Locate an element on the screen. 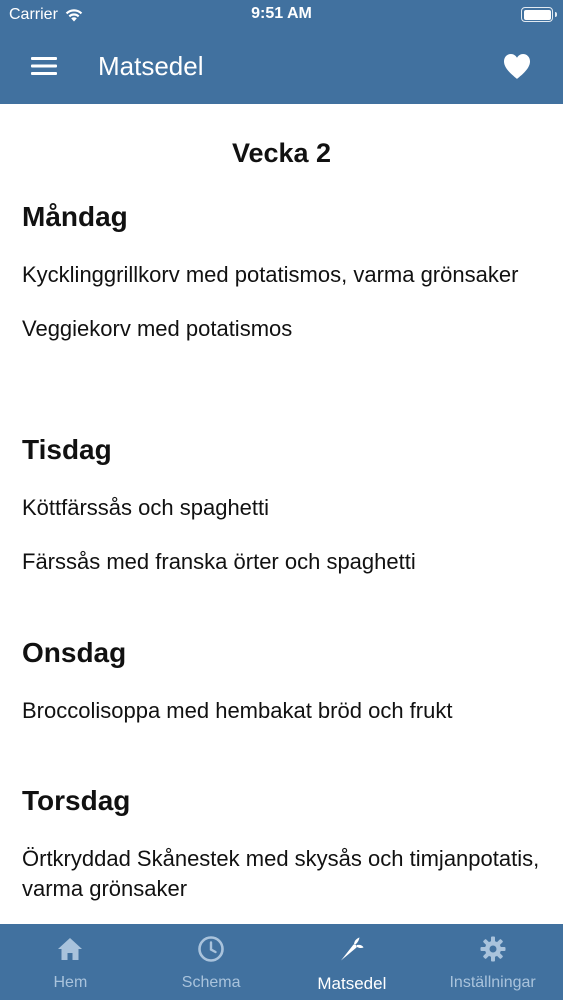 This screenshot has width=563, height=1000. tab-matsedel: Matsedel is located at coordinates (352, 962).